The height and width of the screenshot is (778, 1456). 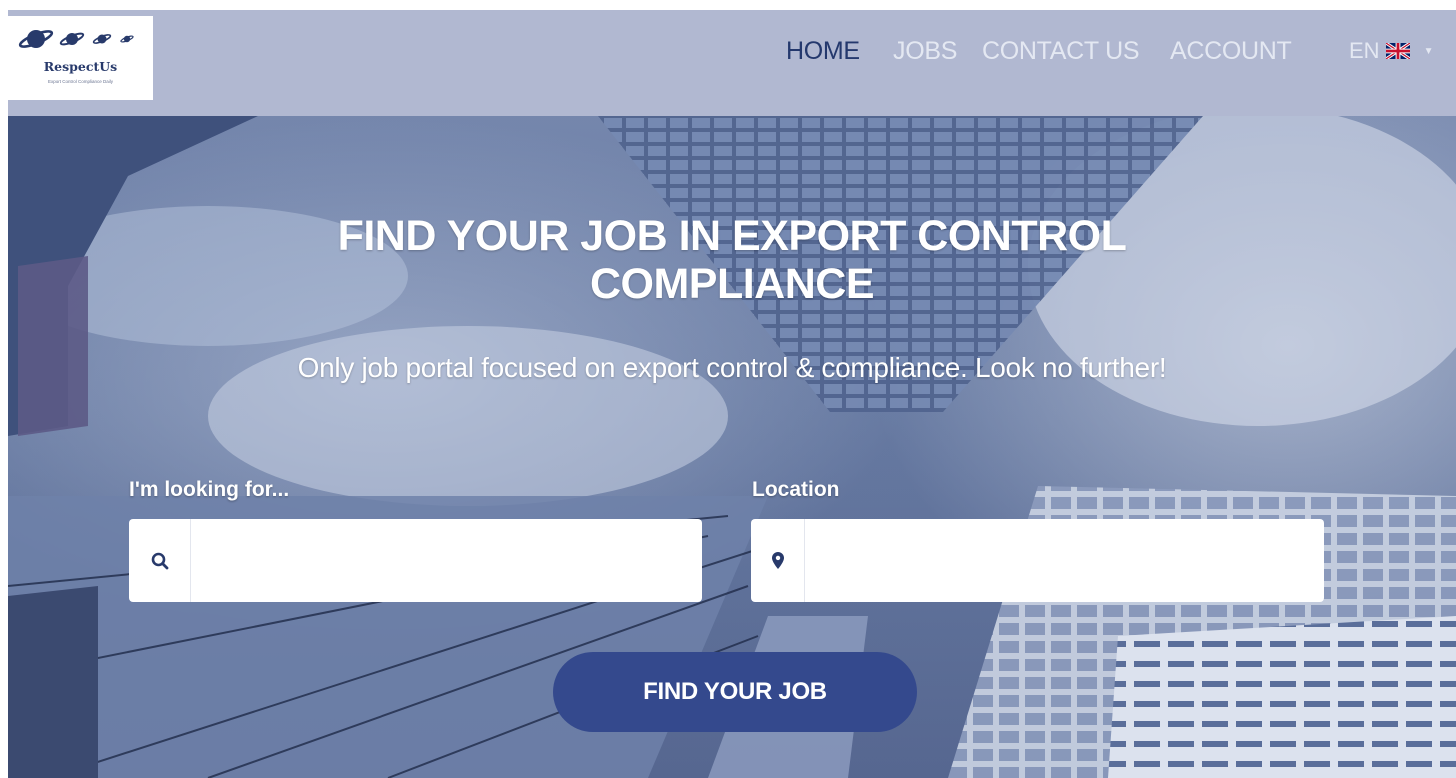 What do you see at coordinates (1064, 560) in the screenshot?
I see `location-input` at bounding box center [1064, 560].